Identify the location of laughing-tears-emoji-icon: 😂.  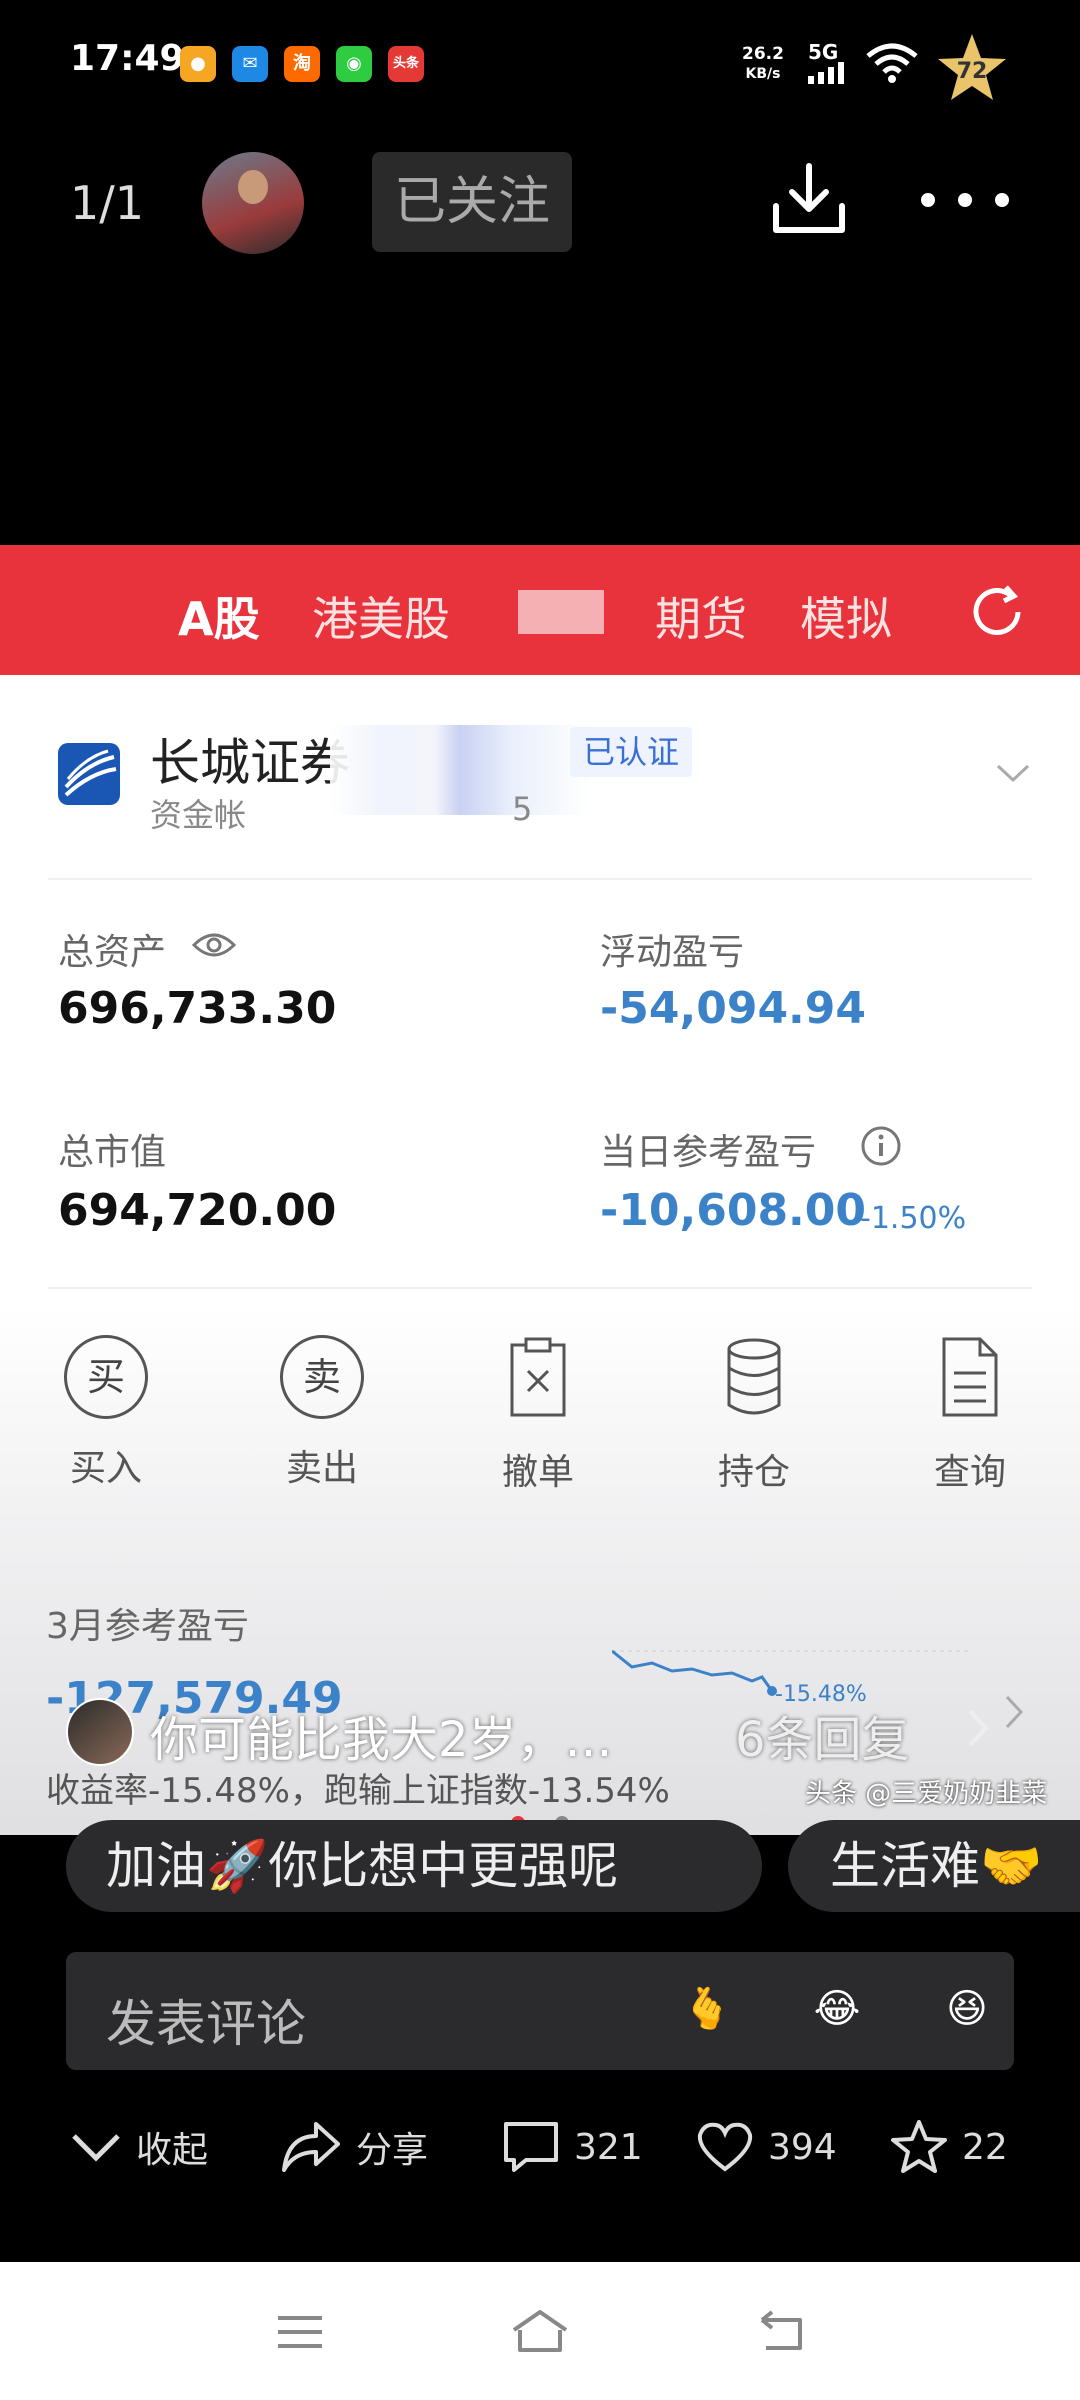
(837, 2009).